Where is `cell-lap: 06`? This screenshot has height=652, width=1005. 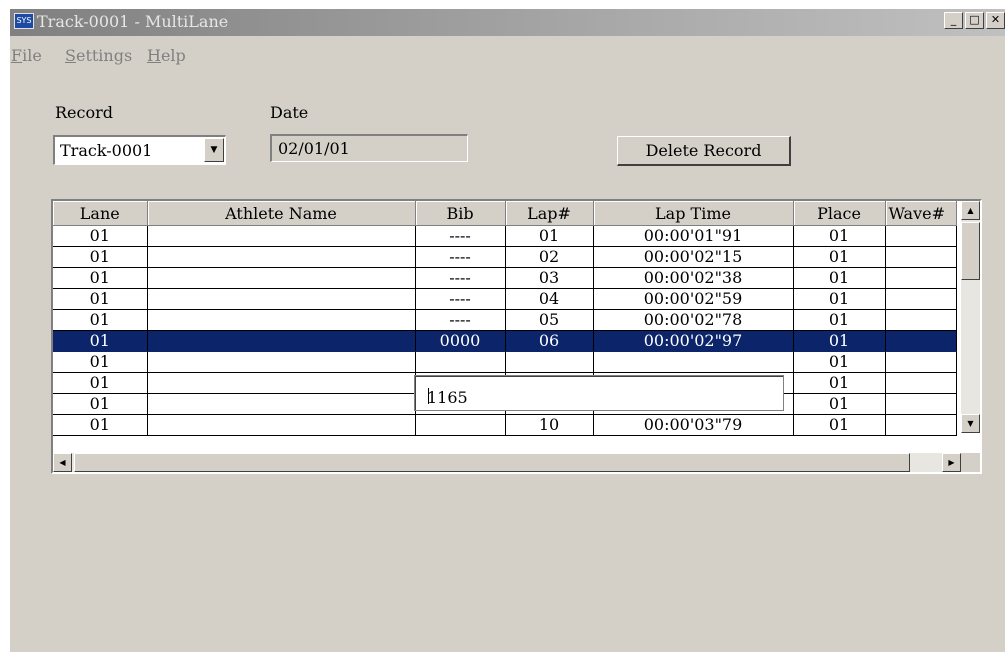 cell-lap: 06 is located at coordinates (549, 341).